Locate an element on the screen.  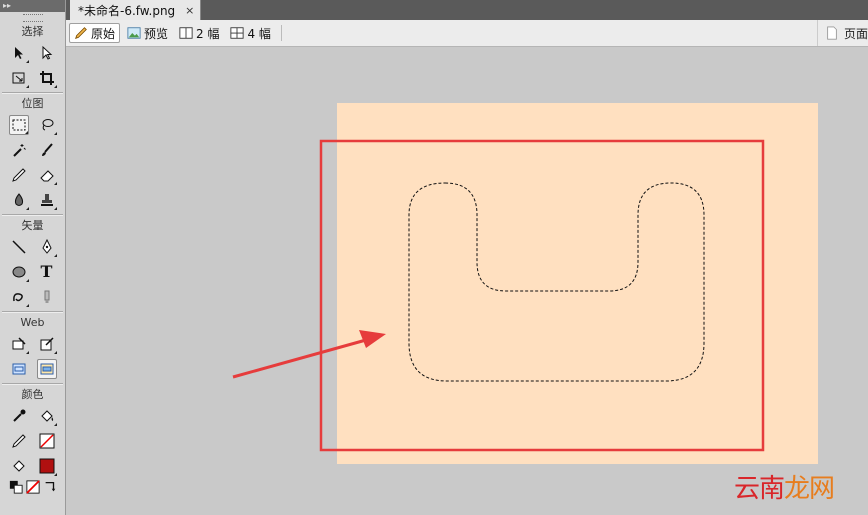
page-icon is located at coordinates (832, 33).